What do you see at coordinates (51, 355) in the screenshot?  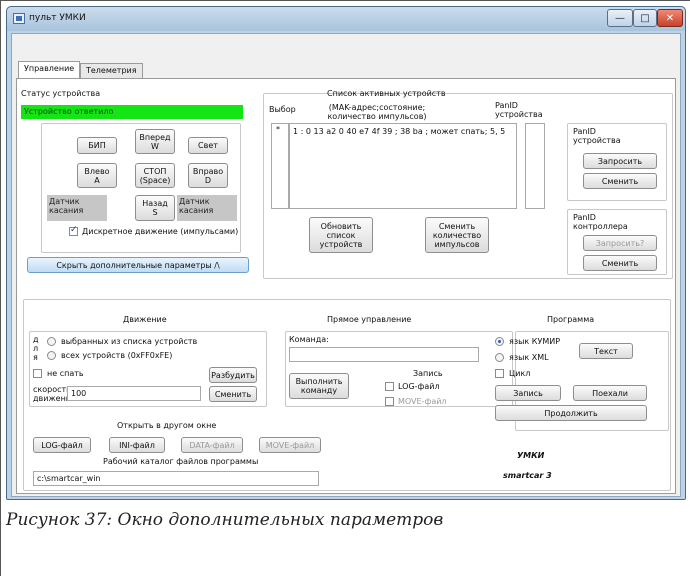 I see `radio-all-devices` at bounding box center [51, 355].